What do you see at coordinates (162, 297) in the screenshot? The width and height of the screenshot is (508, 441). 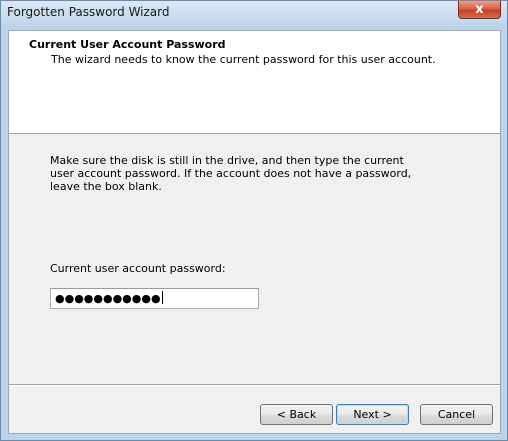 I see `text-caret` at bounding box center [162, 297].